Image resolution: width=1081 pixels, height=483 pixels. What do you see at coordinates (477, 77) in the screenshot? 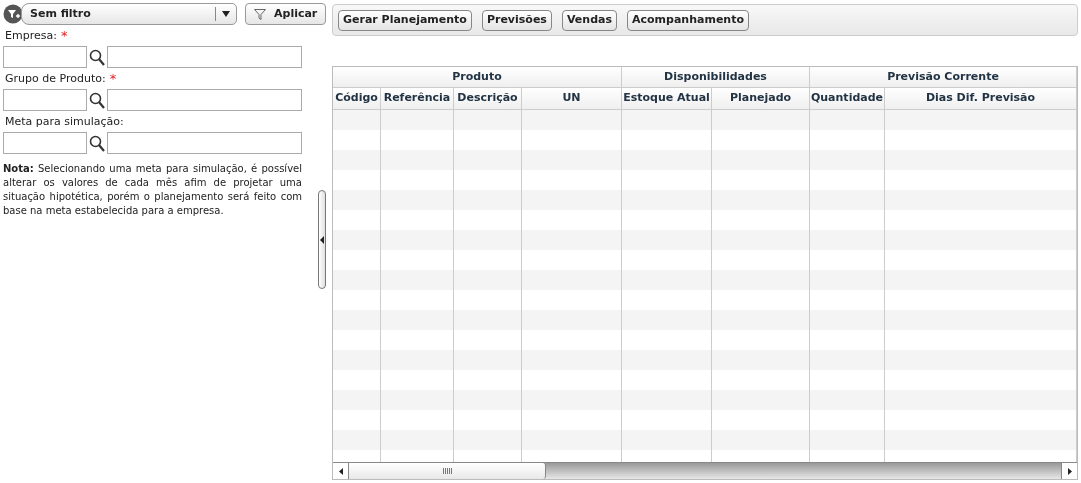
I see `group-header: Produto` at bounding box center [477, 77].